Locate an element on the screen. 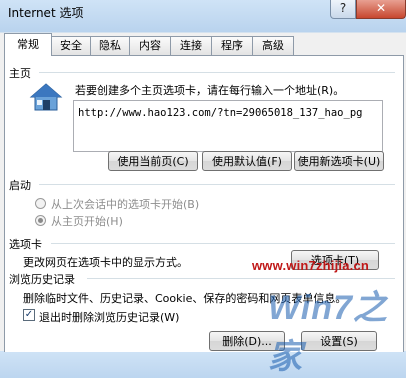 This screenshot has height=378, width=406. house-icon is located at coordinates (46, 97).